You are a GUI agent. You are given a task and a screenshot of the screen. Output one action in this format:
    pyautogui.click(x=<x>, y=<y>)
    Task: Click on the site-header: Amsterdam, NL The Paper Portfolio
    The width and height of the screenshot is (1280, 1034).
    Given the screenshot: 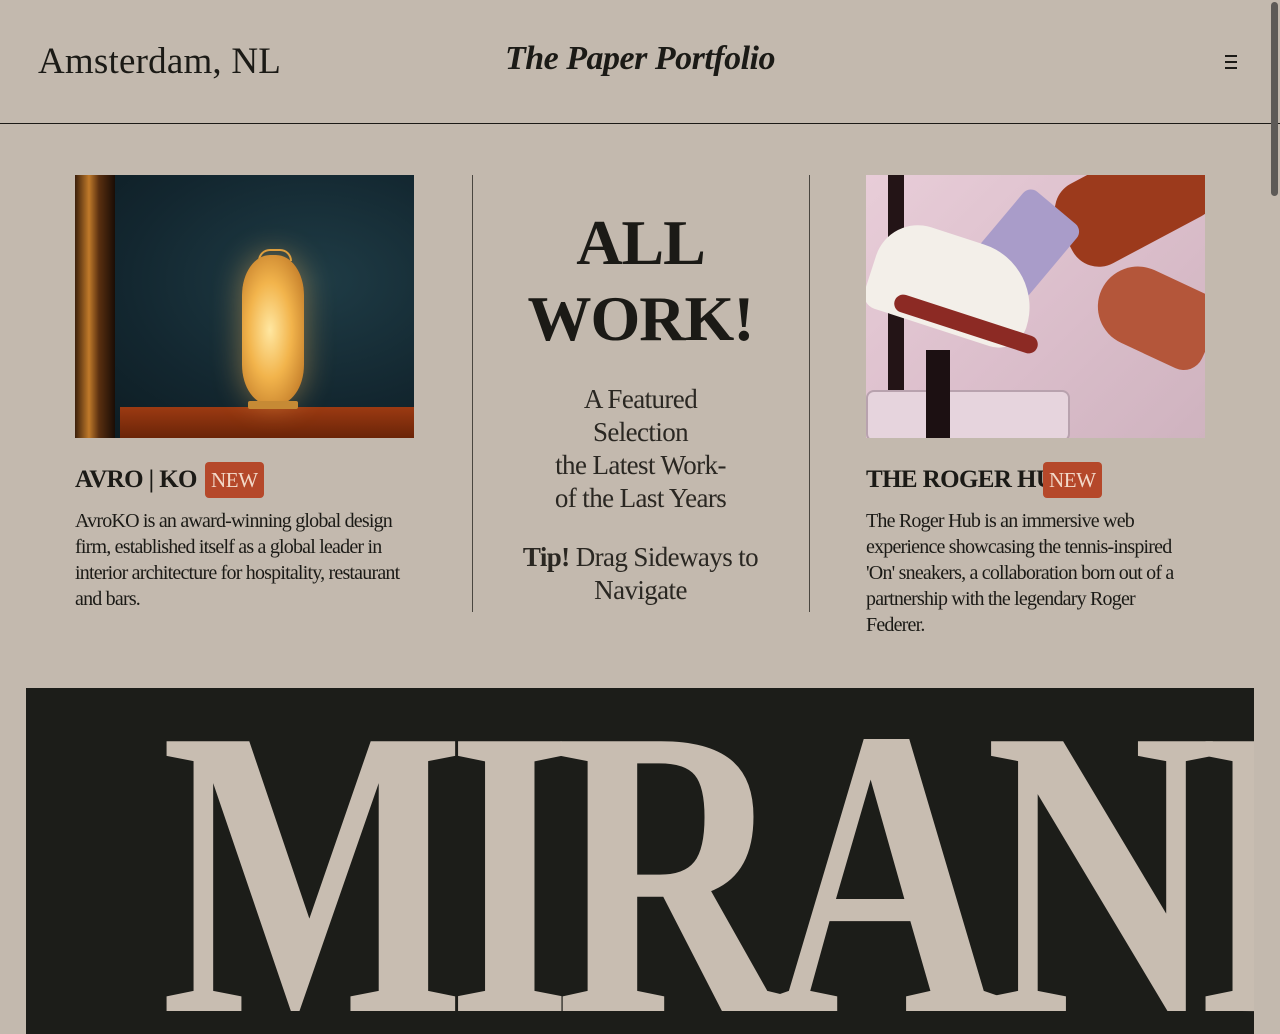 What is the action you would take?
    pyautogui.click(x=640, y=62)
    